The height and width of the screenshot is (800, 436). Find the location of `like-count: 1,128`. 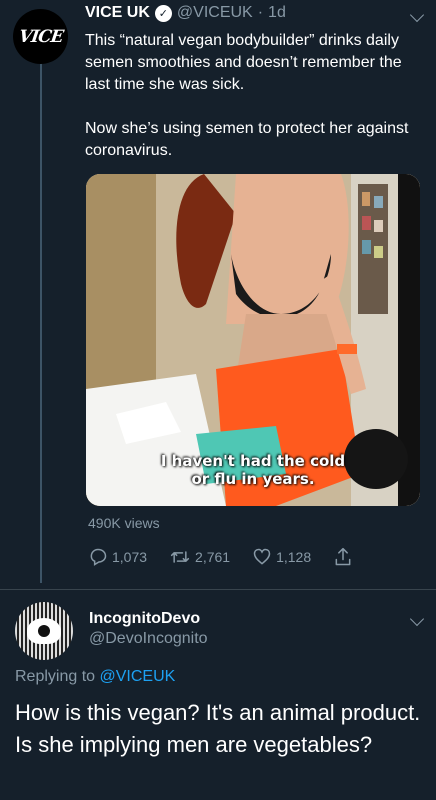

like-count: 1,128 is located at coordinates (294, 557).